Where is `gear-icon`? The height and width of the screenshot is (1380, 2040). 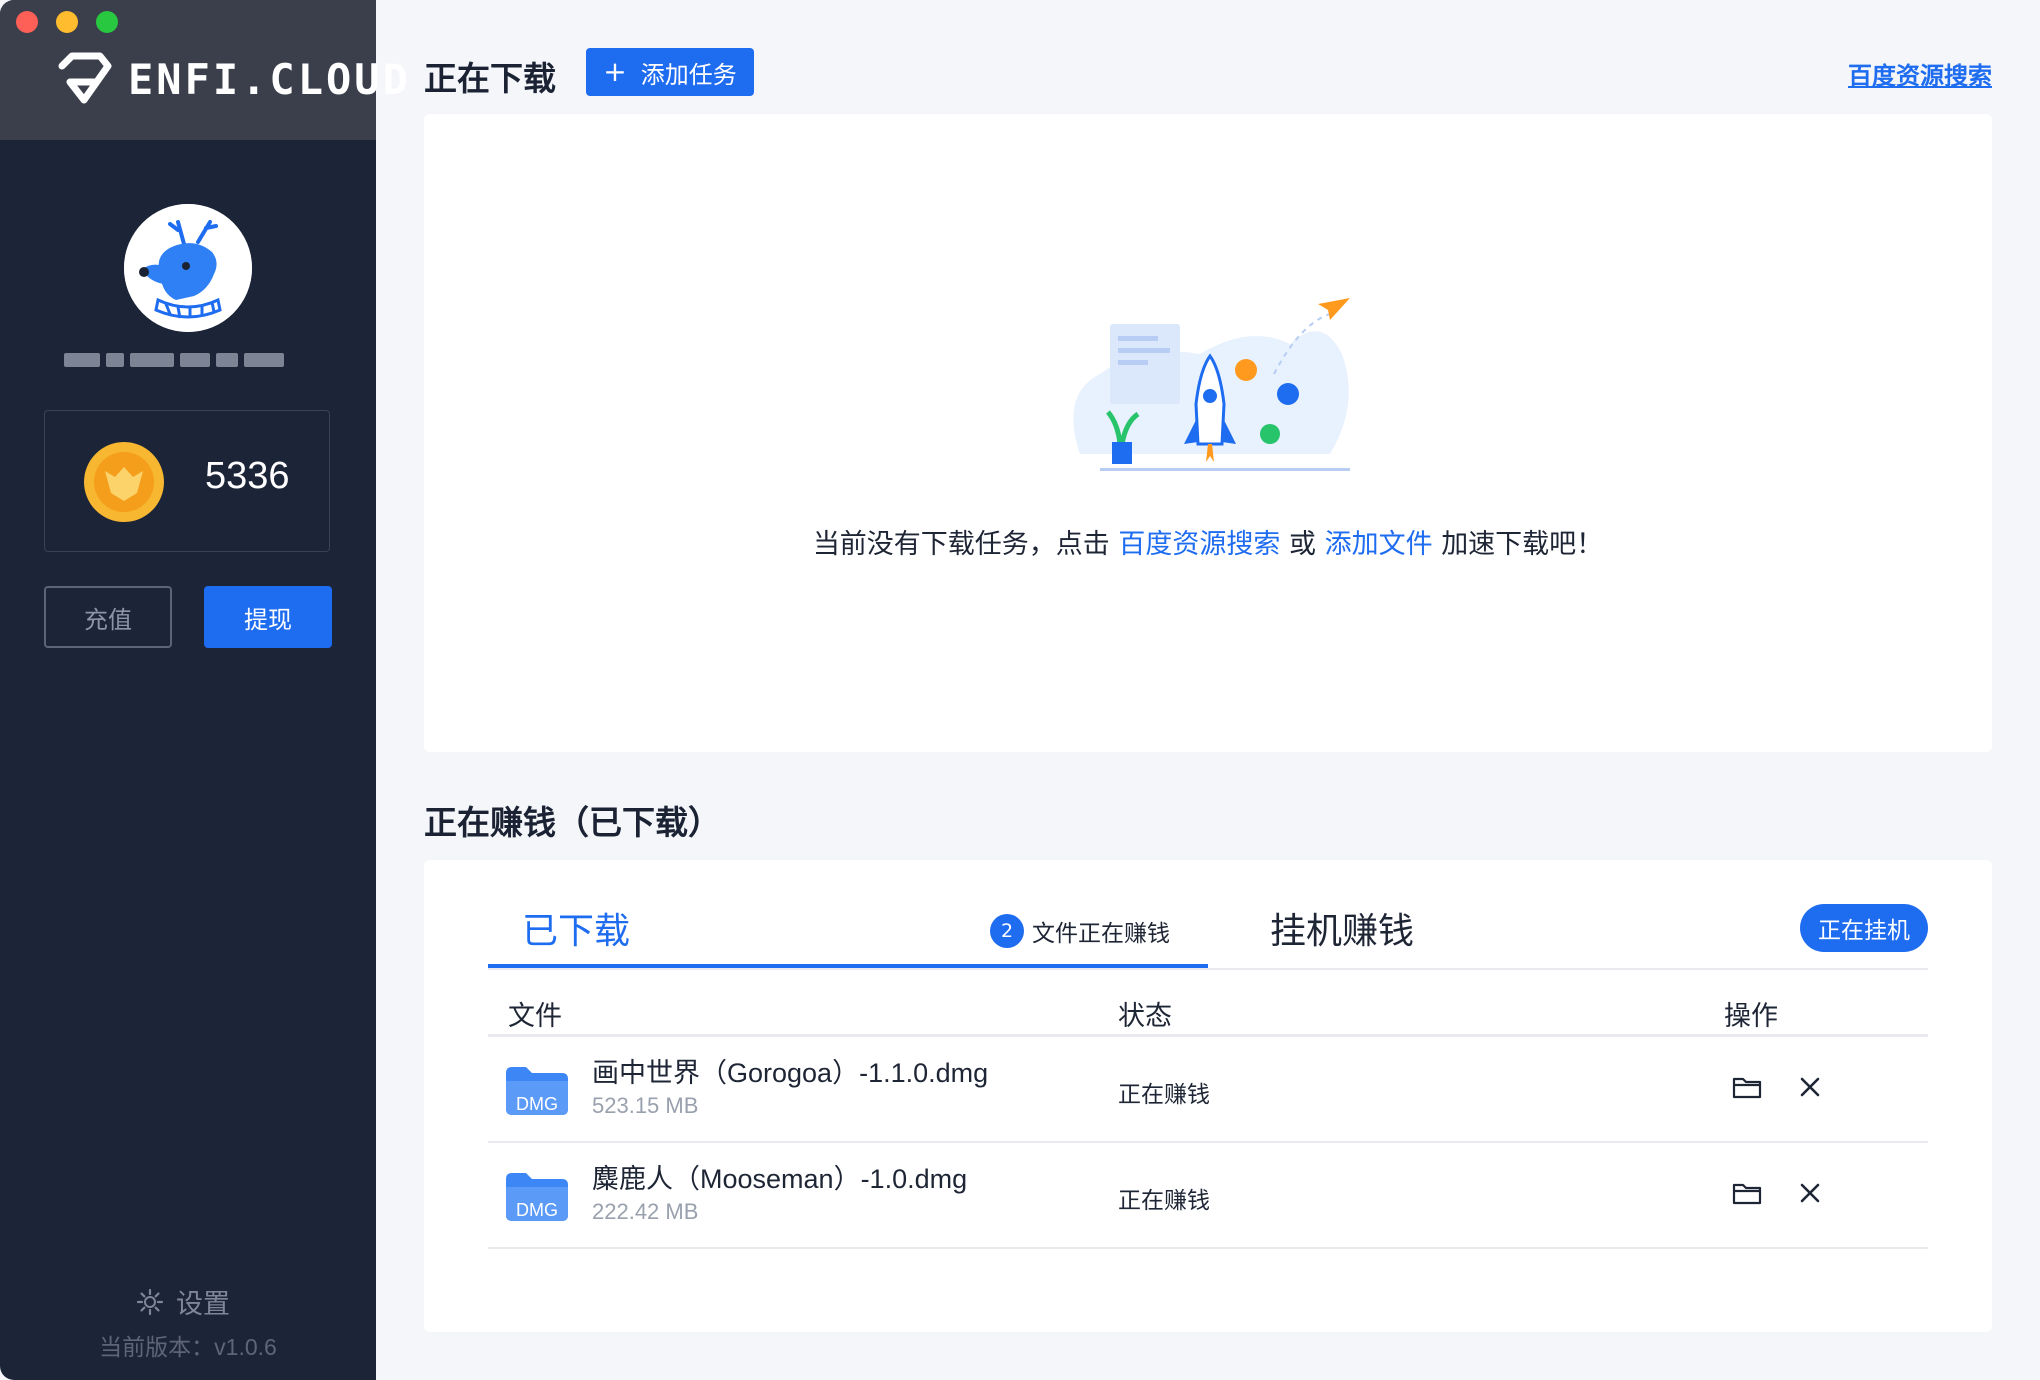
gear-icon is located at coordinates (150, 1301).